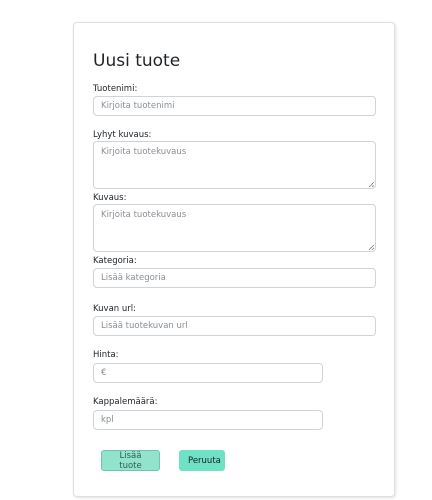 The height and width of the screenshot is (500, 432). Describe the element at coordinates (130, 460) in the screenshot. I see `add-product-button: Lisää tuote` at that location.